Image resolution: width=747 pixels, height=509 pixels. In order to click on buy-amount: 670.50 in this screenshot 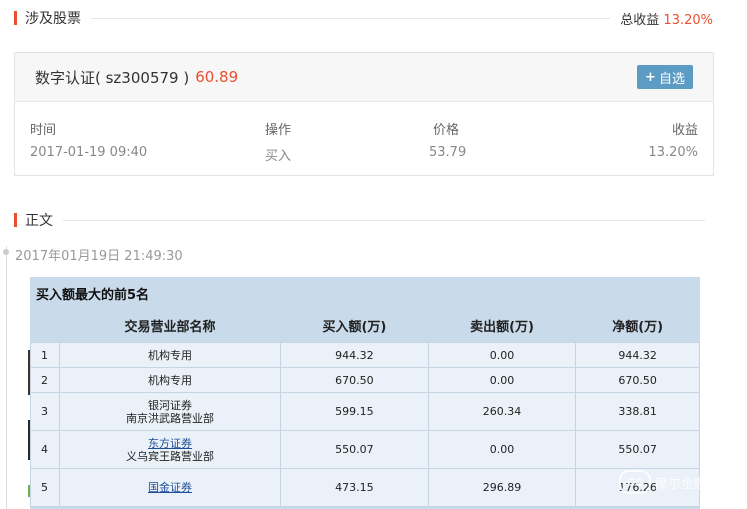, I will do `click(354, 380)`.